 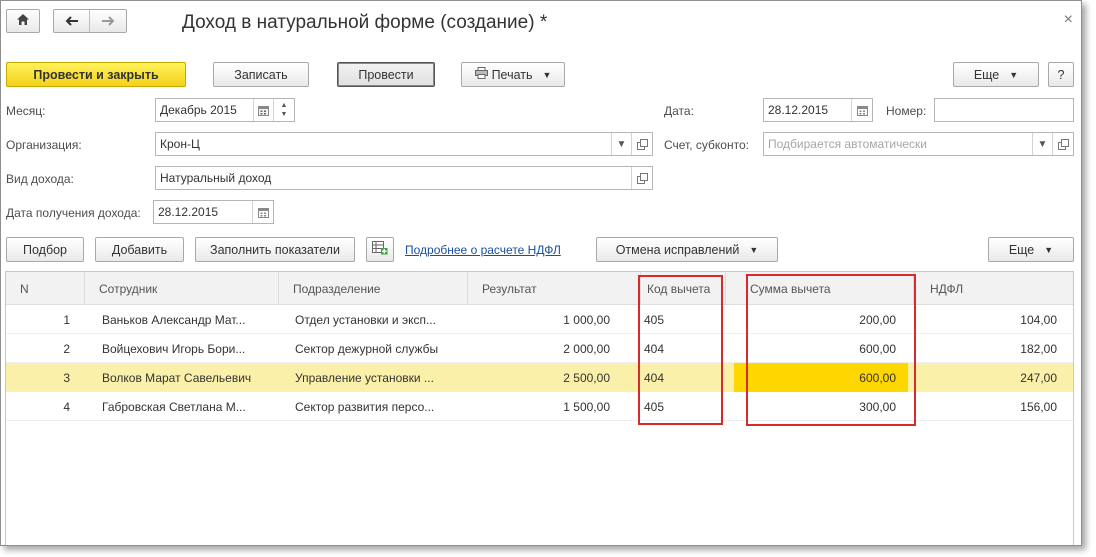 I want to click on post-and-close-button: Провести и закрыть, so click(x=96, y=74).